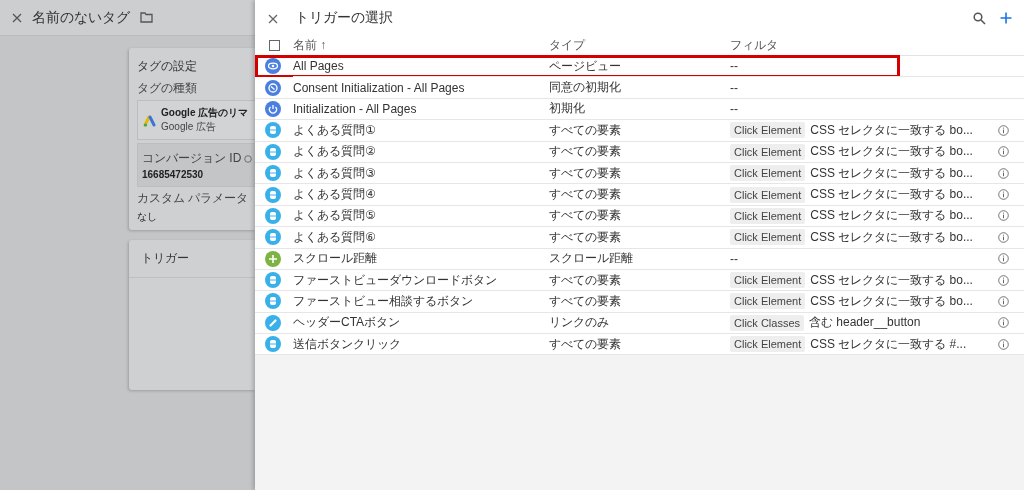 Image resolution: width=1024 pixels, height=490 pixels. What do you see at coordinates (150, 120) in the screenshot?
I see `ads-logo-icon` at bounding box center [150, 120].